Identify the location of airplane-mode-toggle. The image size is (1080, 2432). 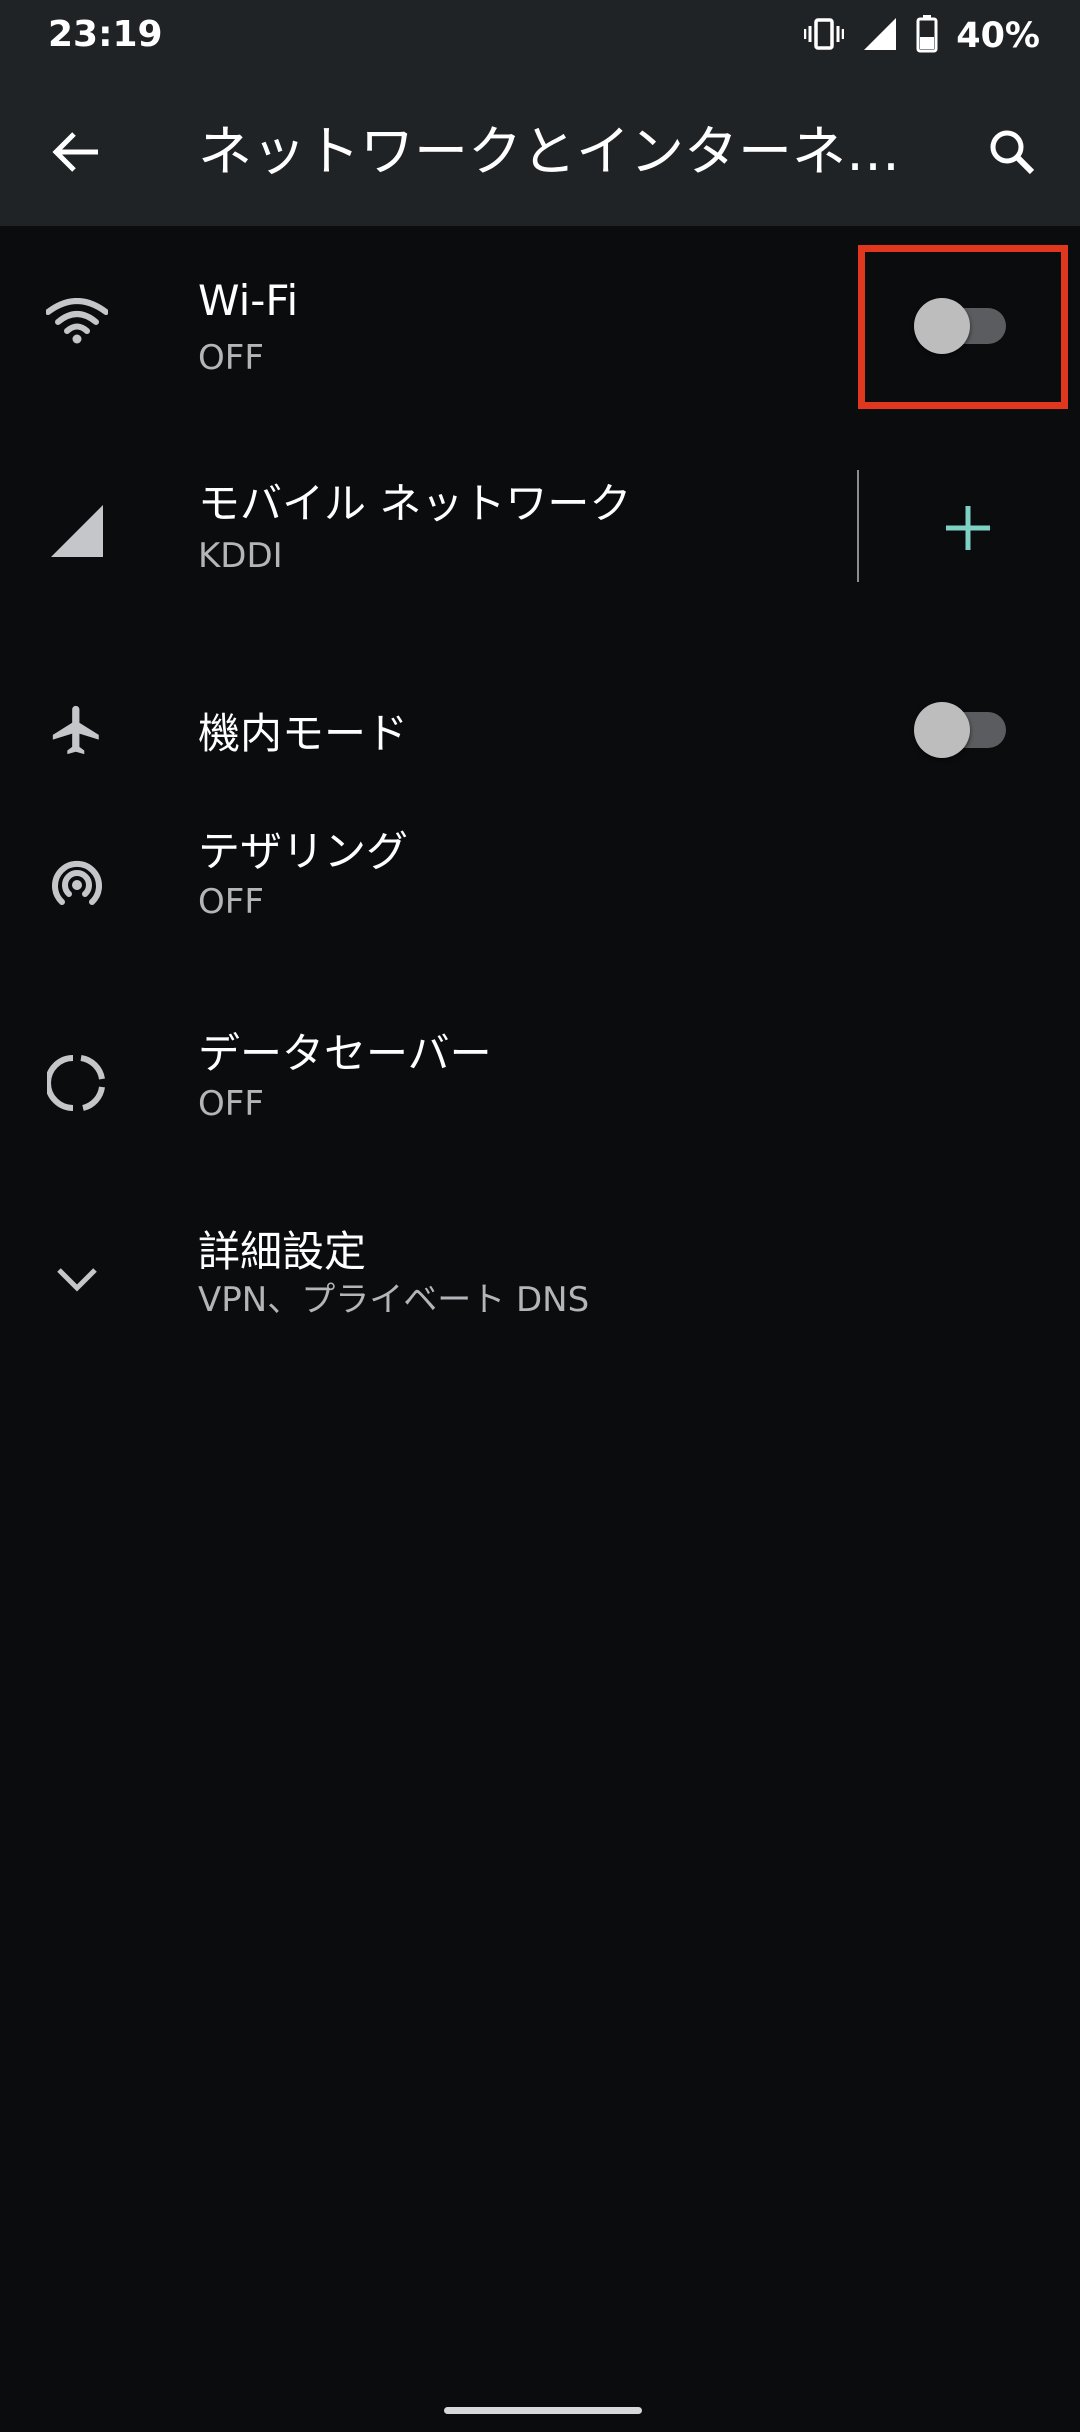
(962, 730).